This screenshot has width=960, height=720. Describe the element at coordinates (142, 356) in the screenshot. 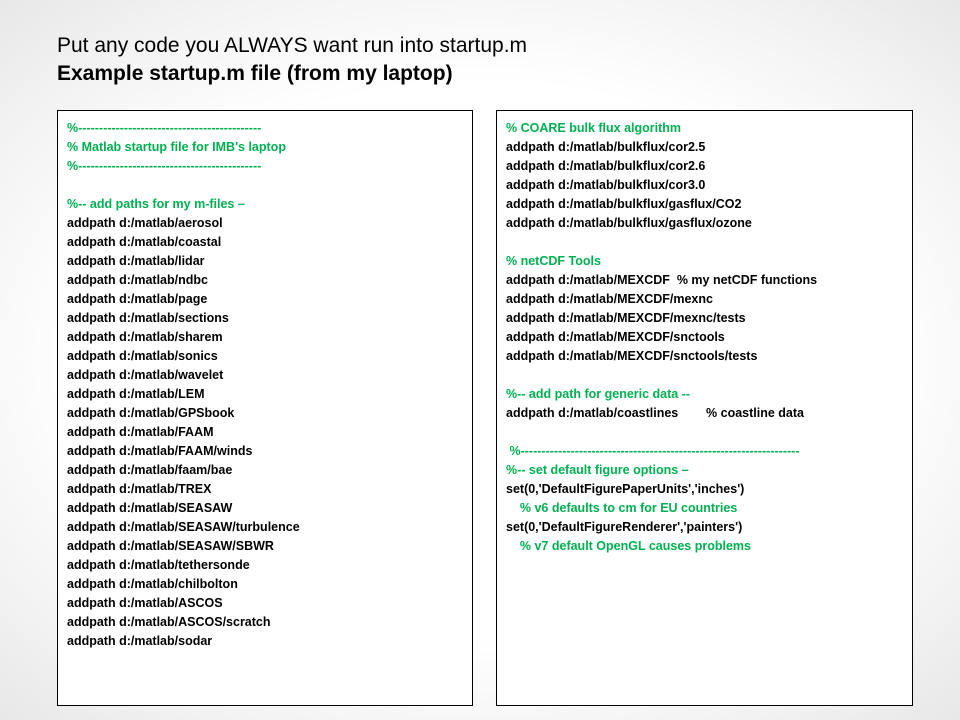

I see `code-line: addpath d:/matlab/sonics` at that location.